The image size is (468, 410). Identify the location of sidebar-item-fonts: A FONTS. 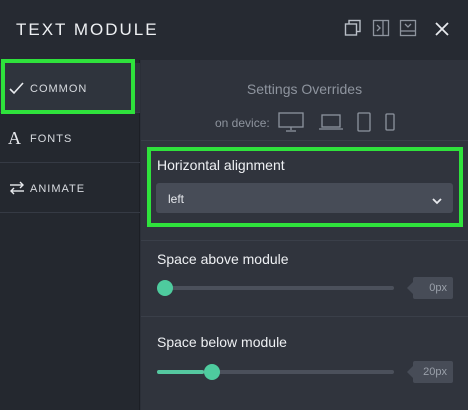
(70, 138).